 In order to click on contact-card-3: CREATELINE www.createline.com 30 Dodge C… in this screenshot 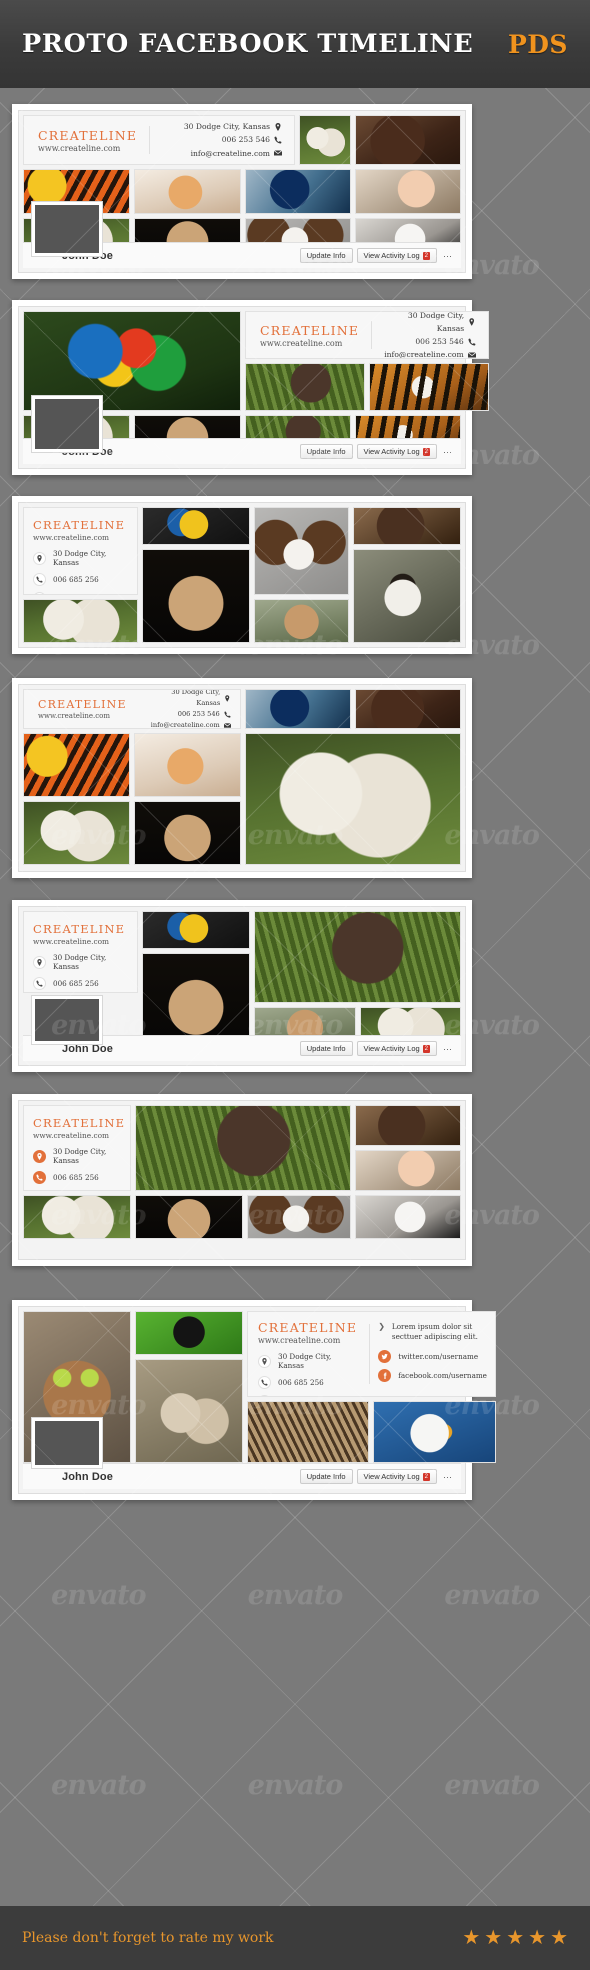, I will do `click(81, 551)`.